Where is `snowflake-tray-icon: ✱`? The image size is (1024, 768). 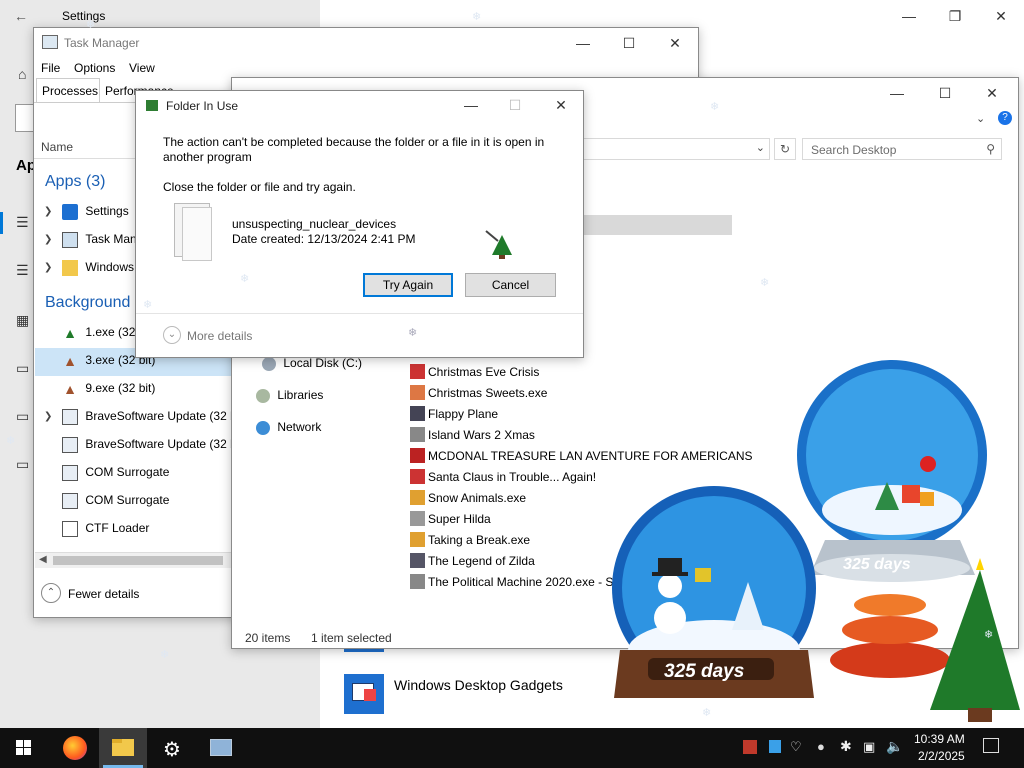 snowflake-tray-icon: ✱ is located at coordinates (846, 746).